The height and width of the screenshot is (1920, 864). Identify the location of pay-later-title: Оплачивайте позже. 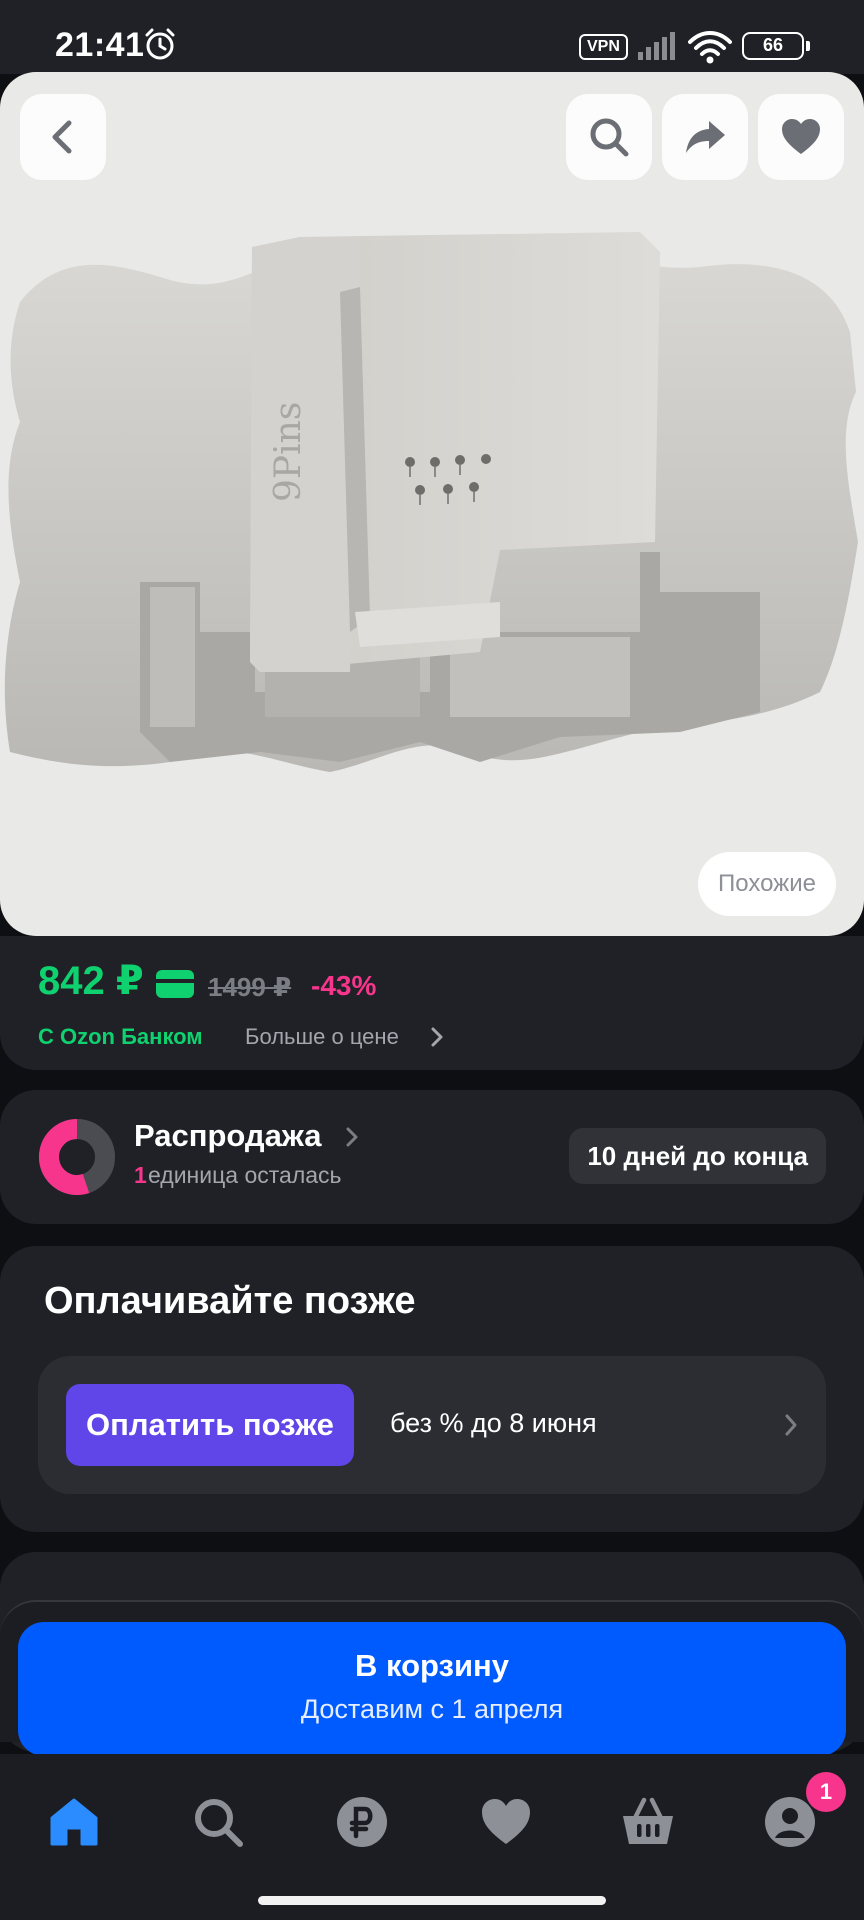
(230, 1301).